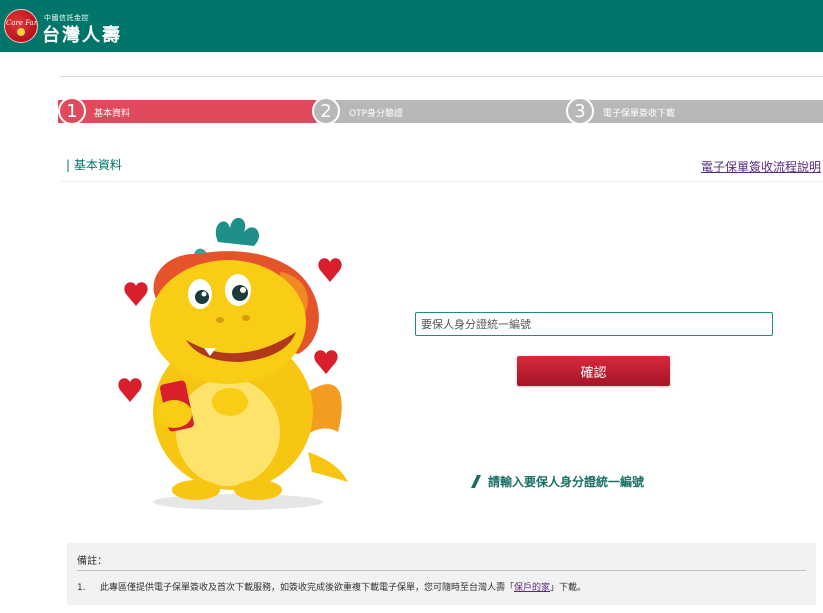 The image size is (823, 613). I want to click on step-1-label: 基本資料, so click(112, 114).